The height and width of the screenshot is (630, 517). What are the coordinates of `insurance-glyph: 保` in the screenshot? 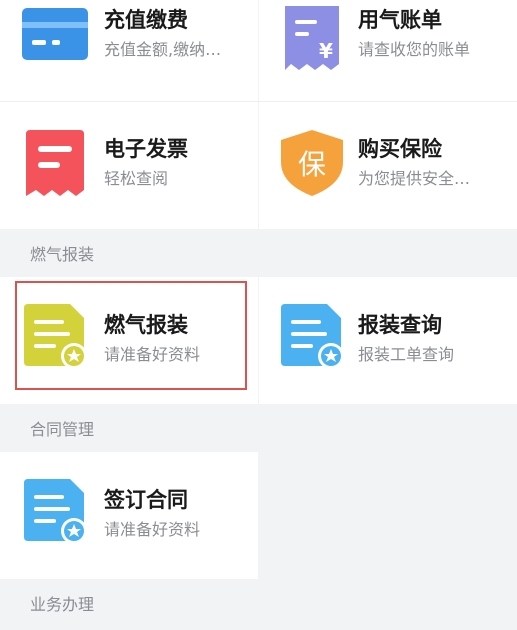 It's located at (312, 164).